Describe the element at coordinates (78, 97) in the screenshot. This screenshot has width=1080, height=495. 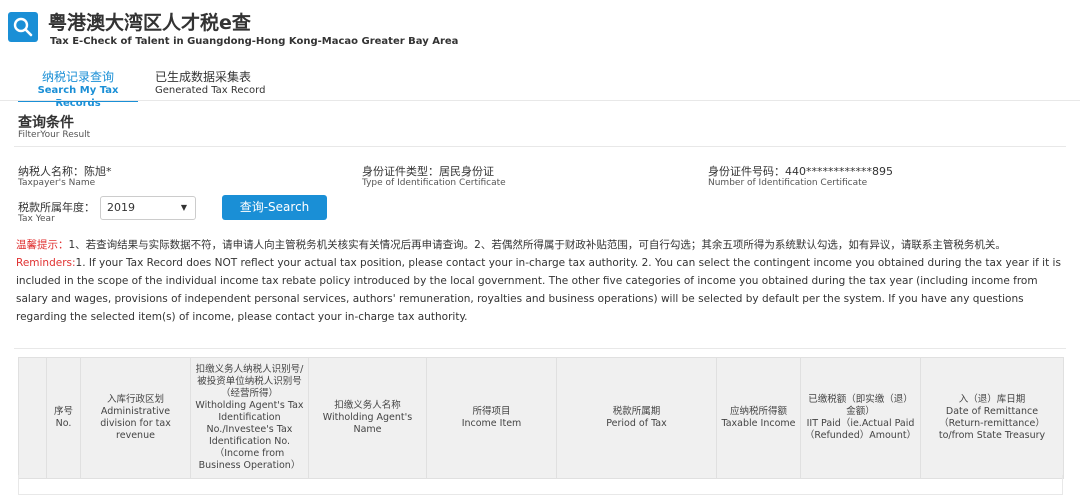
I see `tab-label-en: Search My Tax Records` at that location.